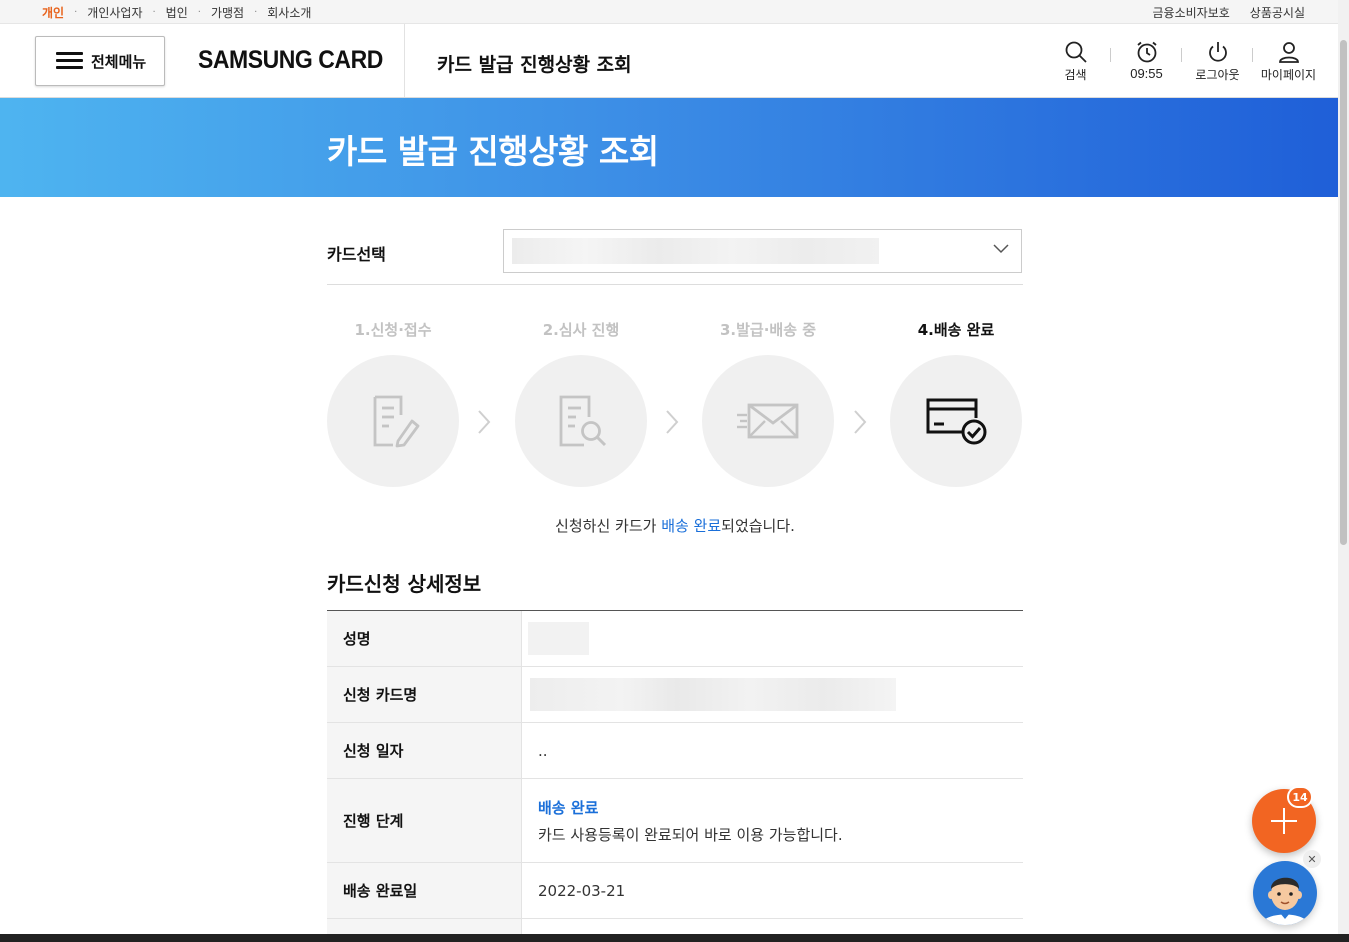 The width and height of the screenshot is (1349, 942). What do you see at coordinates (1343, 292) in the screenshot?
I see `scrollbar-thumb` at bounding box center [1343, 292].